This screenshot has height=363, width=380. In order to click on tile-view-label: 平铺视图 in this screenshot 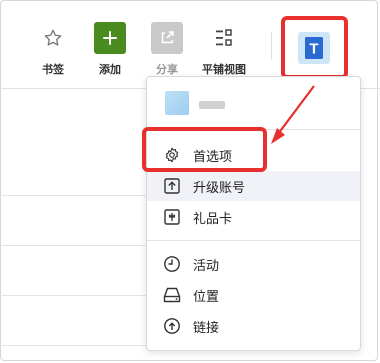, I will do `click(224, 69)`.